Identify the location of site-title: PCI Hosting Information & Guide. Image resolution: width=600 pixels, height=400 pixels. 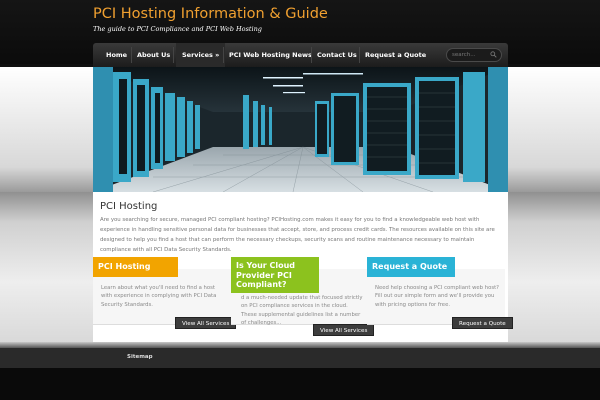
(210, 14).